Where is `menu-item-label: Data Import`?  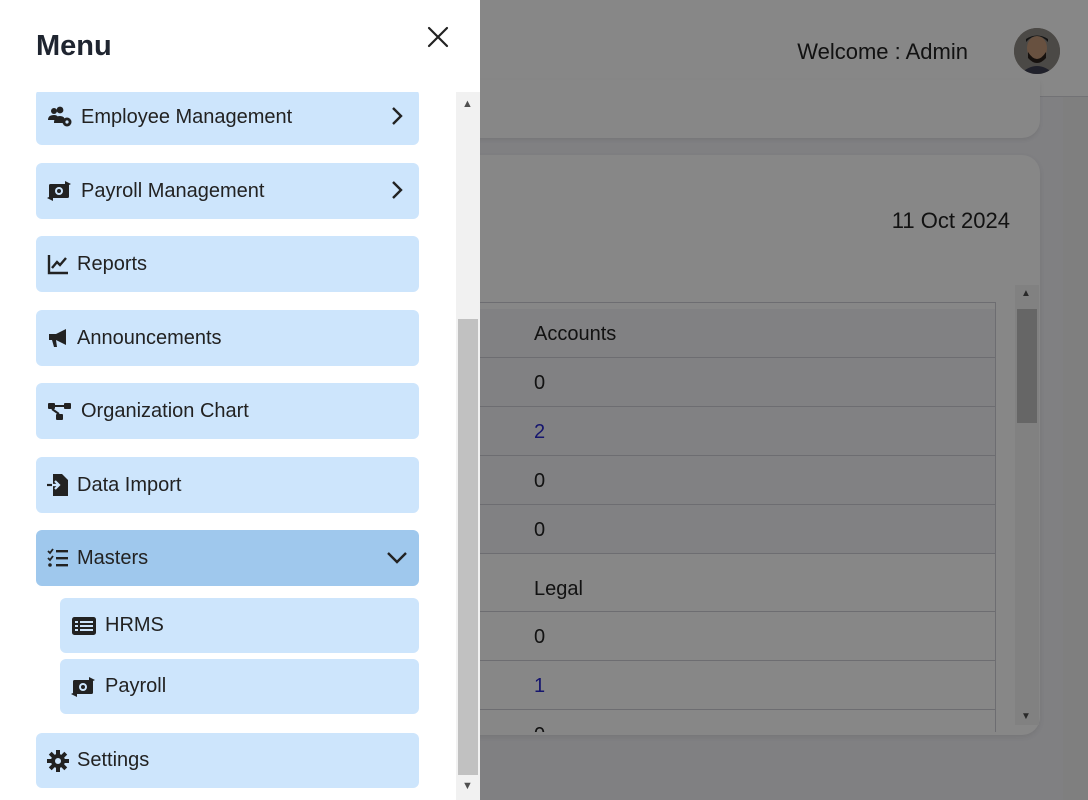 menu-item-label: Data Import is located at coordinates (129, 484).